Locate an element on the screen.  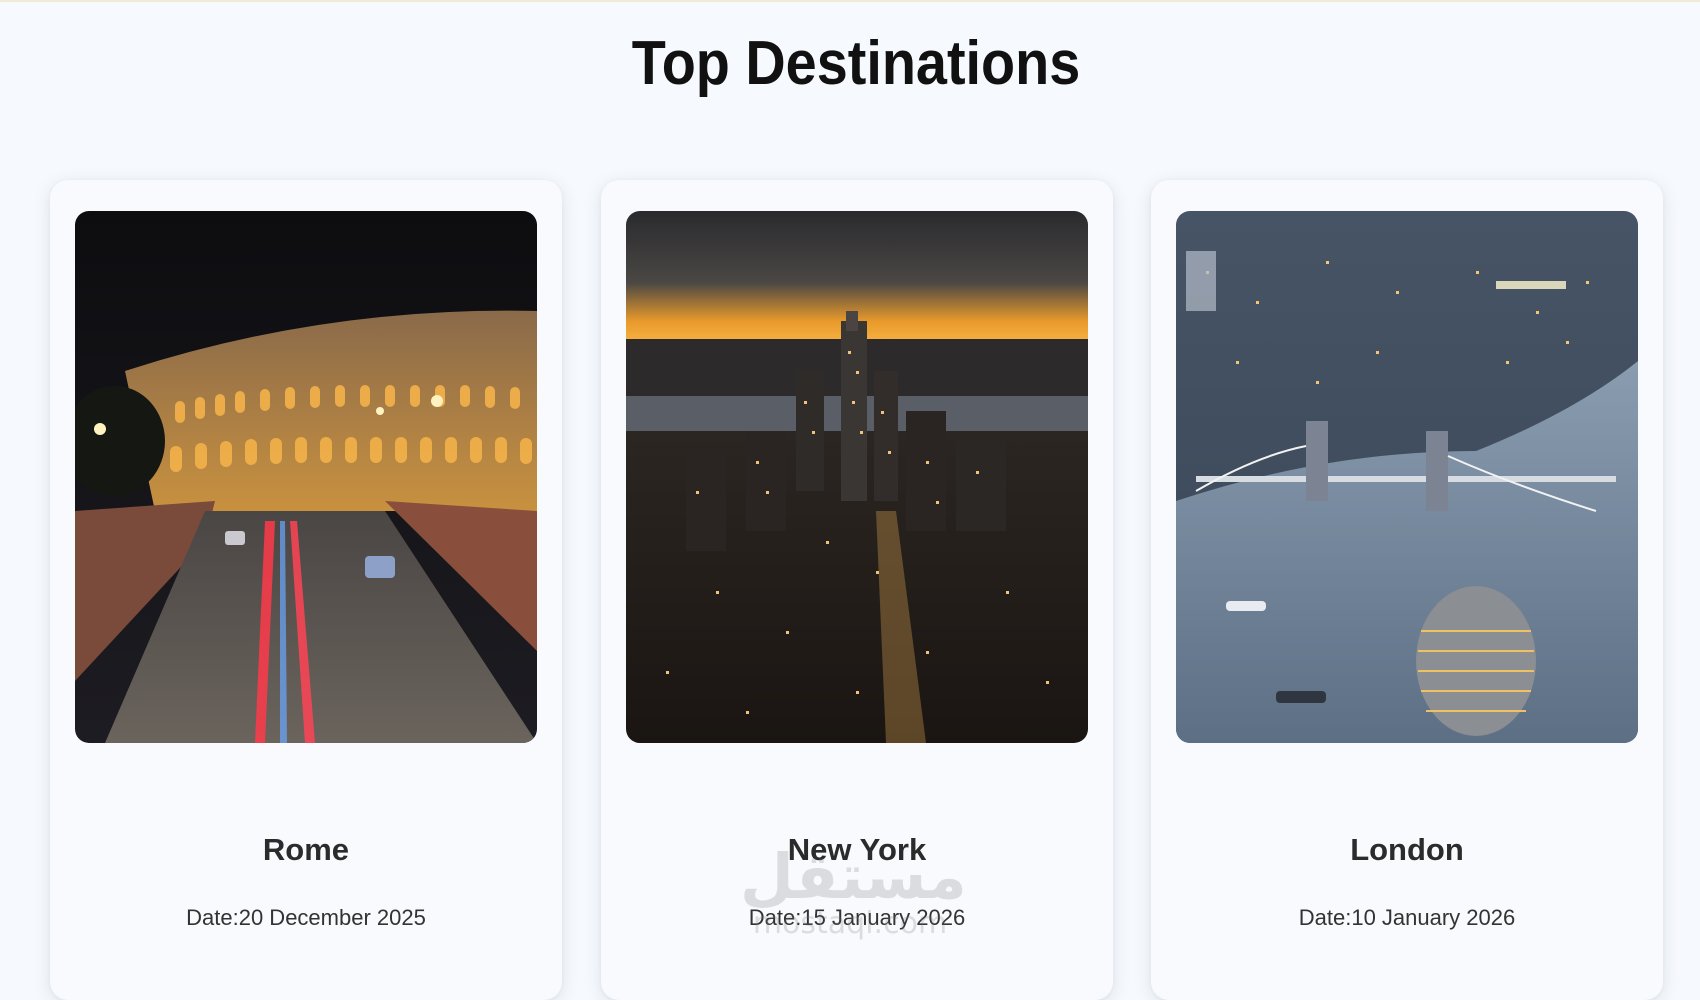
destination-name: Rome is located at coordinates (306, 849).